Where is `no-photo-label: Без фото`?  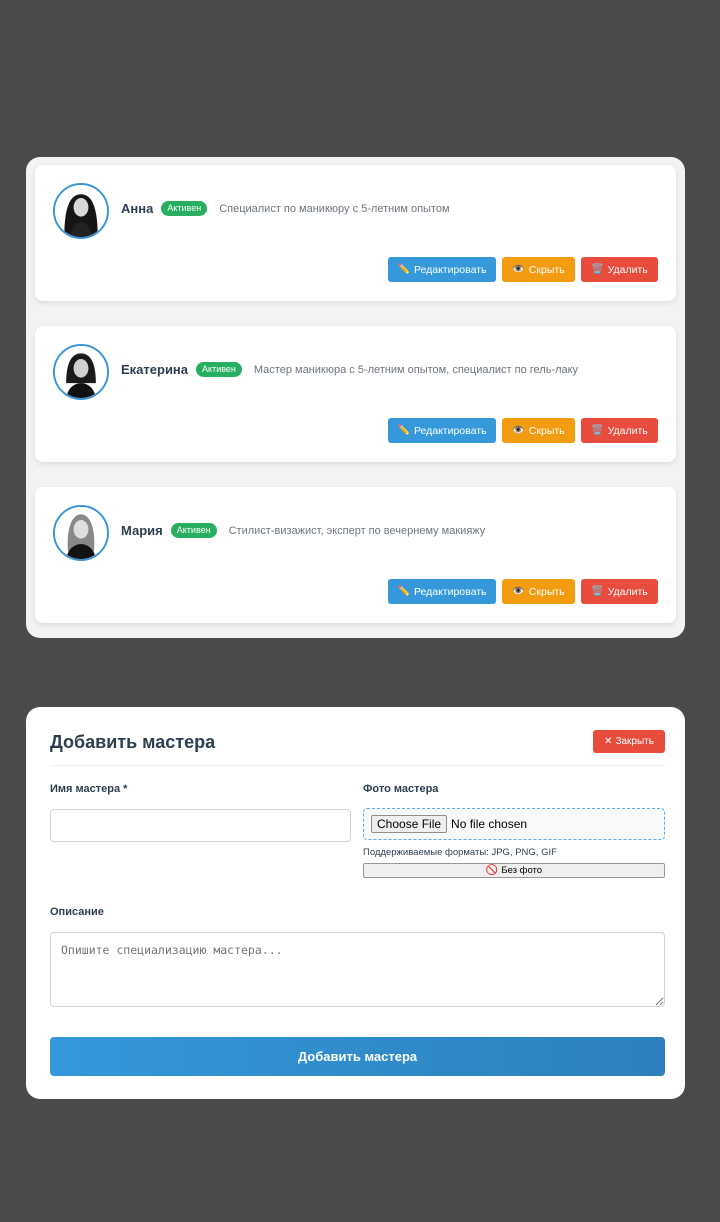
no-photo-label: Без фото is located at coordinates (522, 870).